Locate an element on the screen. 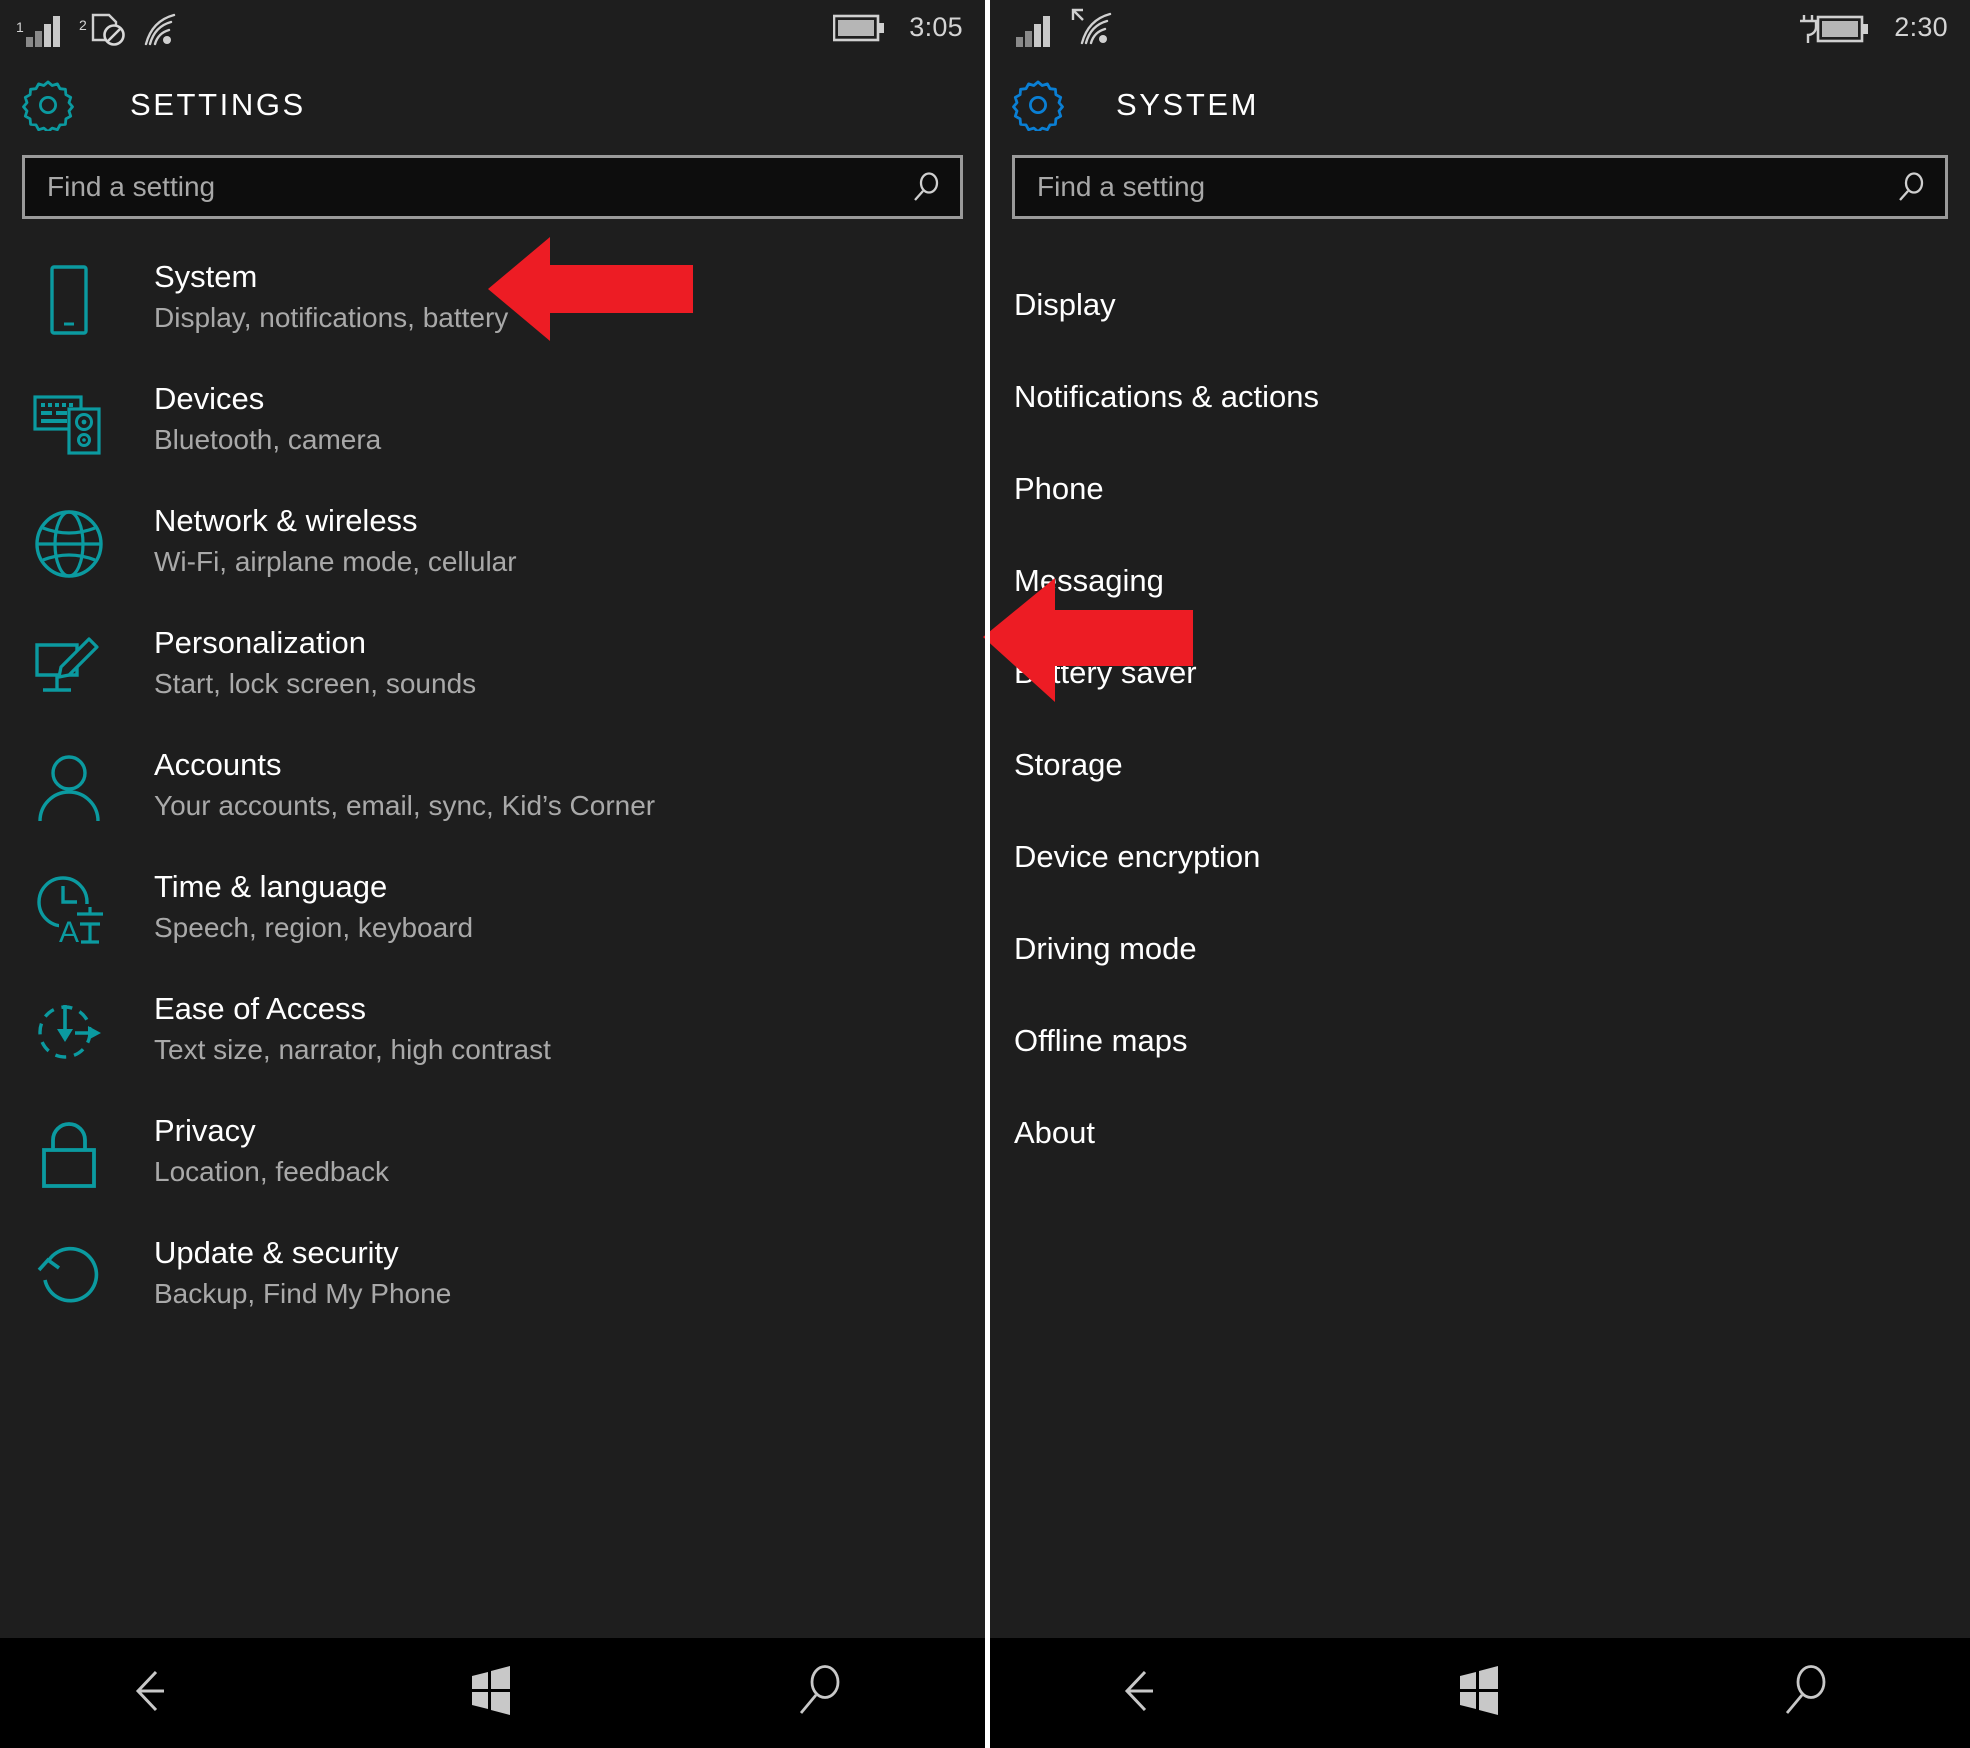  system-item-label: About is located at coordinates (1055, 1132).